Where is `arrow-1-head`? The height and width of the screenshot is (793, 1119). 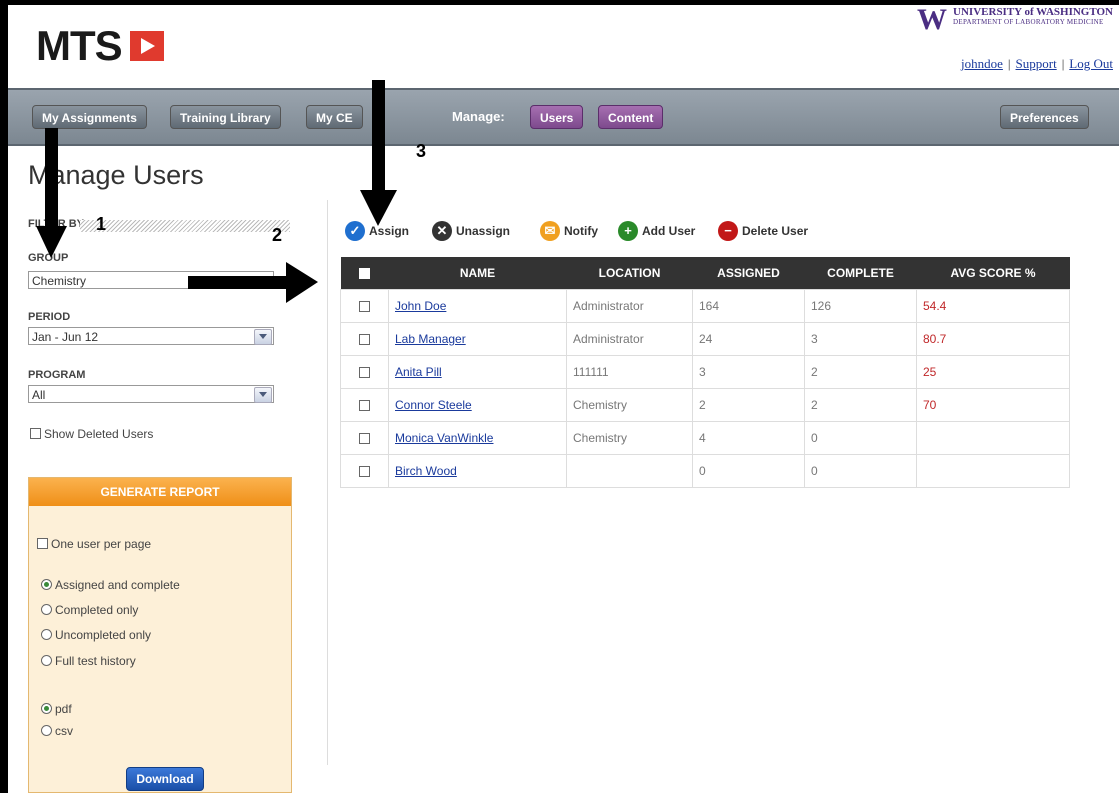
arrow-1-head is located at coordinates (51, 242).